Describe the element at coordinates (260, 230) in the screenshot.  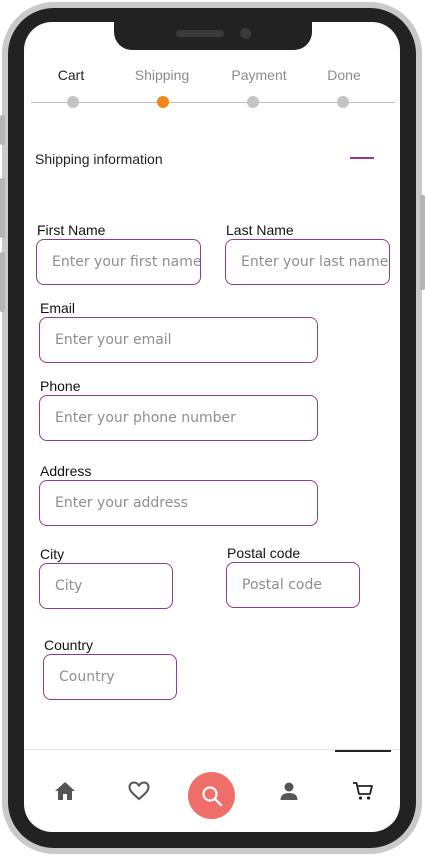
I see `last-name-label: Last Name` at that location.